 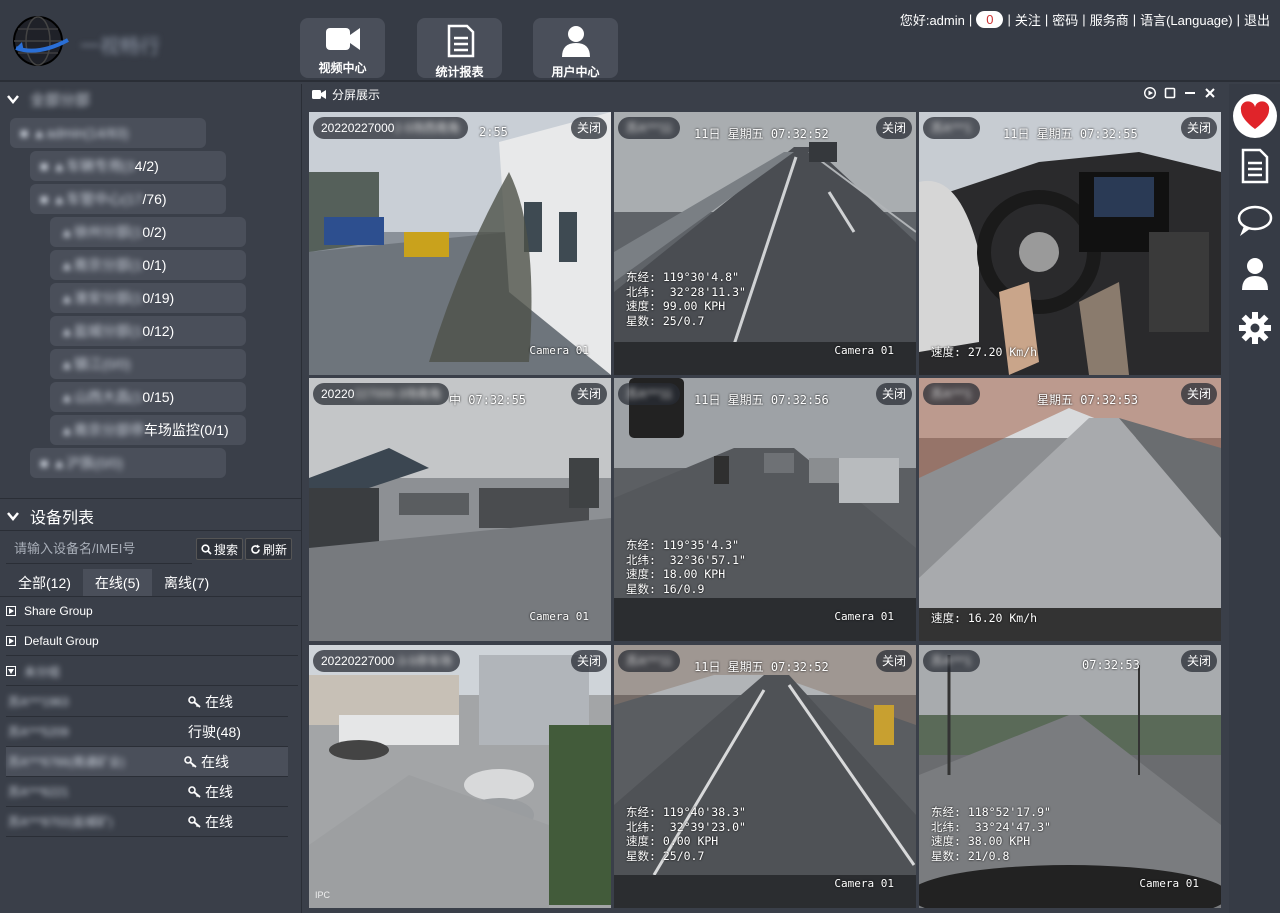 I want to click on group-share: Share Group, so click(x=152, y=611).